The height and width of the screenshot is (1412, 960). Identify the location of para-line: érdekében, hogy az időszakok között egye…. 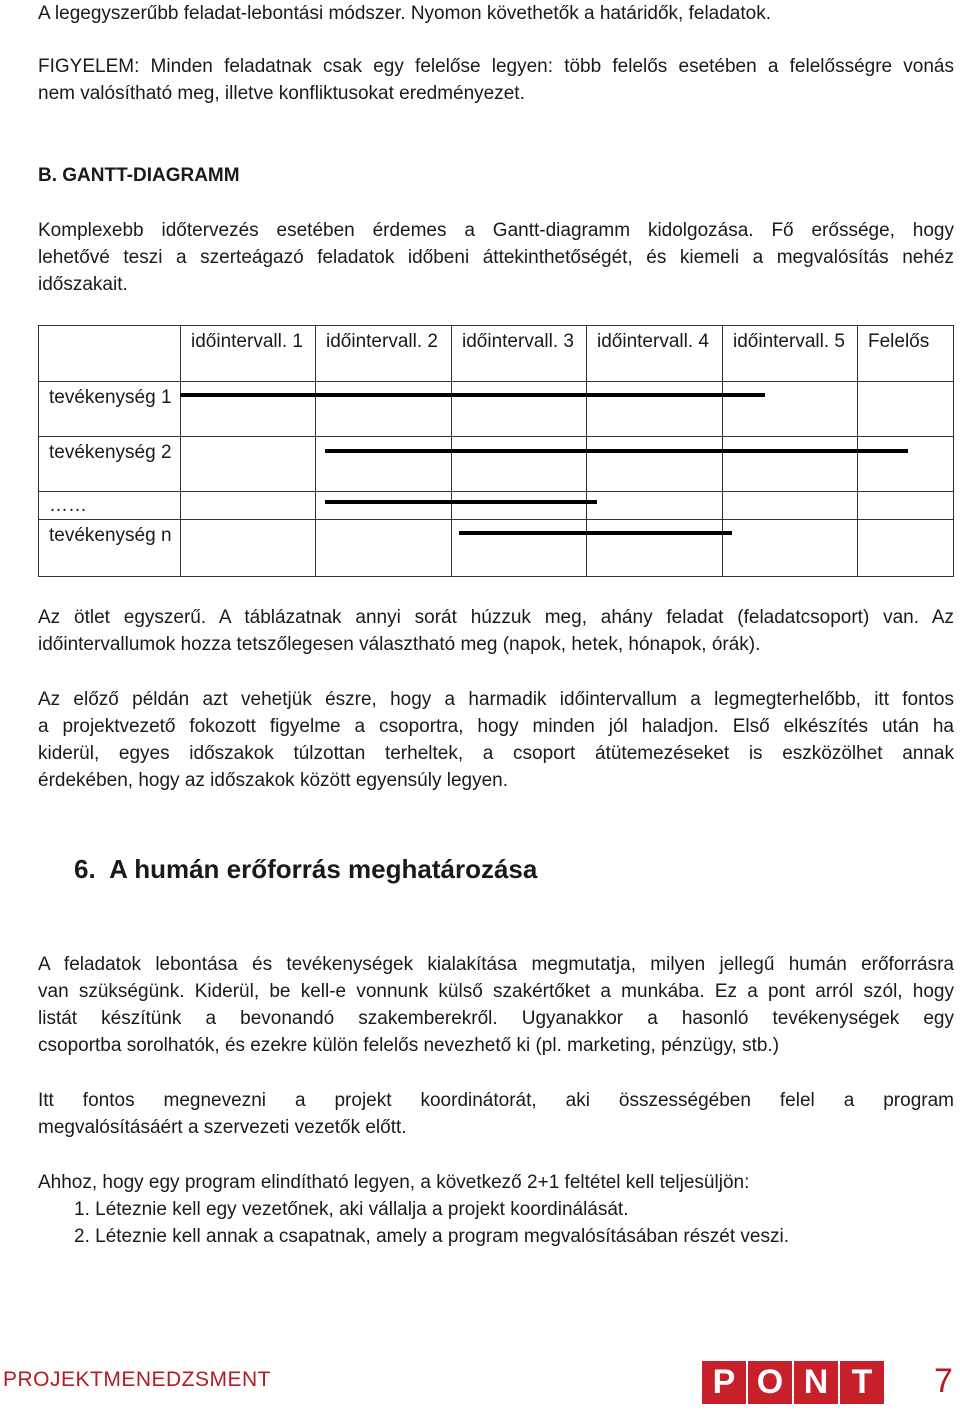
(273, 780).